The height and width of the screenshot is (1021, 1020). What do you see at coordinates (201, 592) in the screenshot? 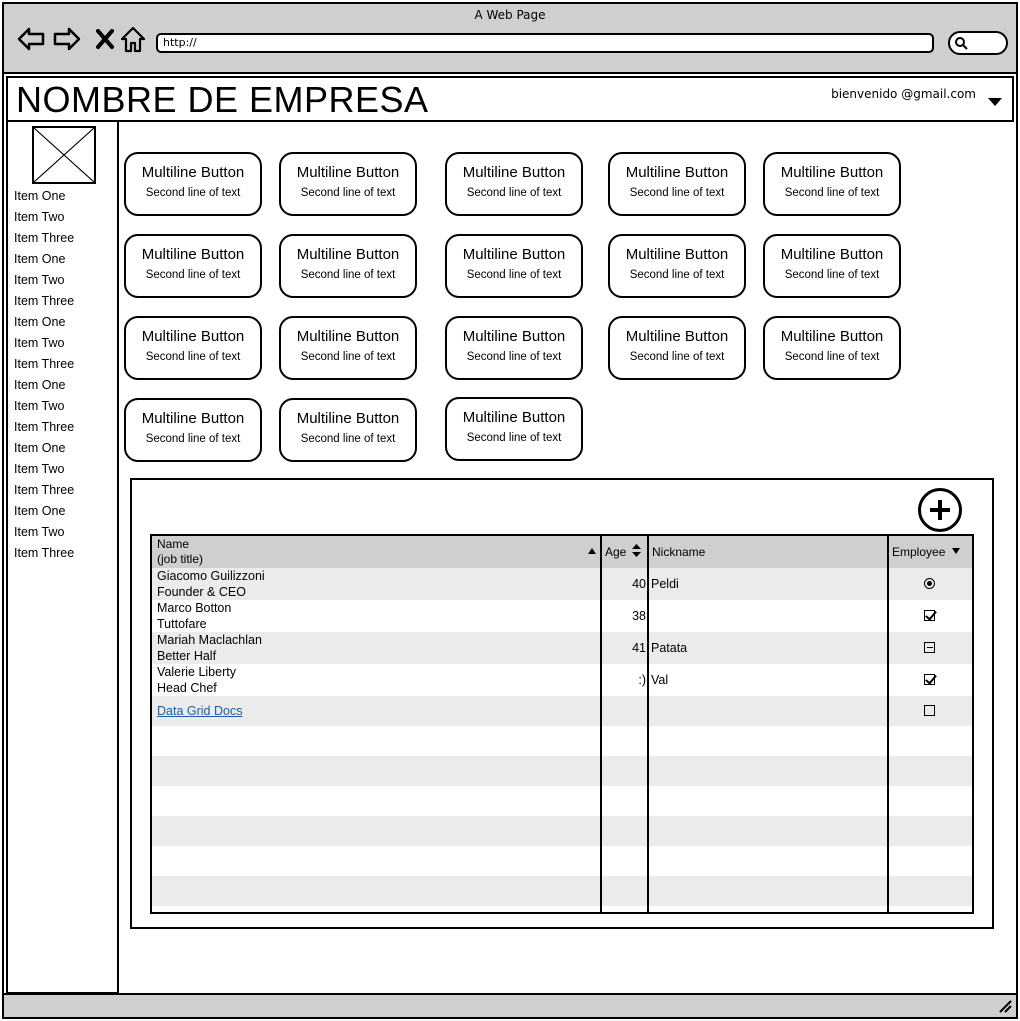
I see `row-title: Founder & CEO` at bounding box center [201, 592].